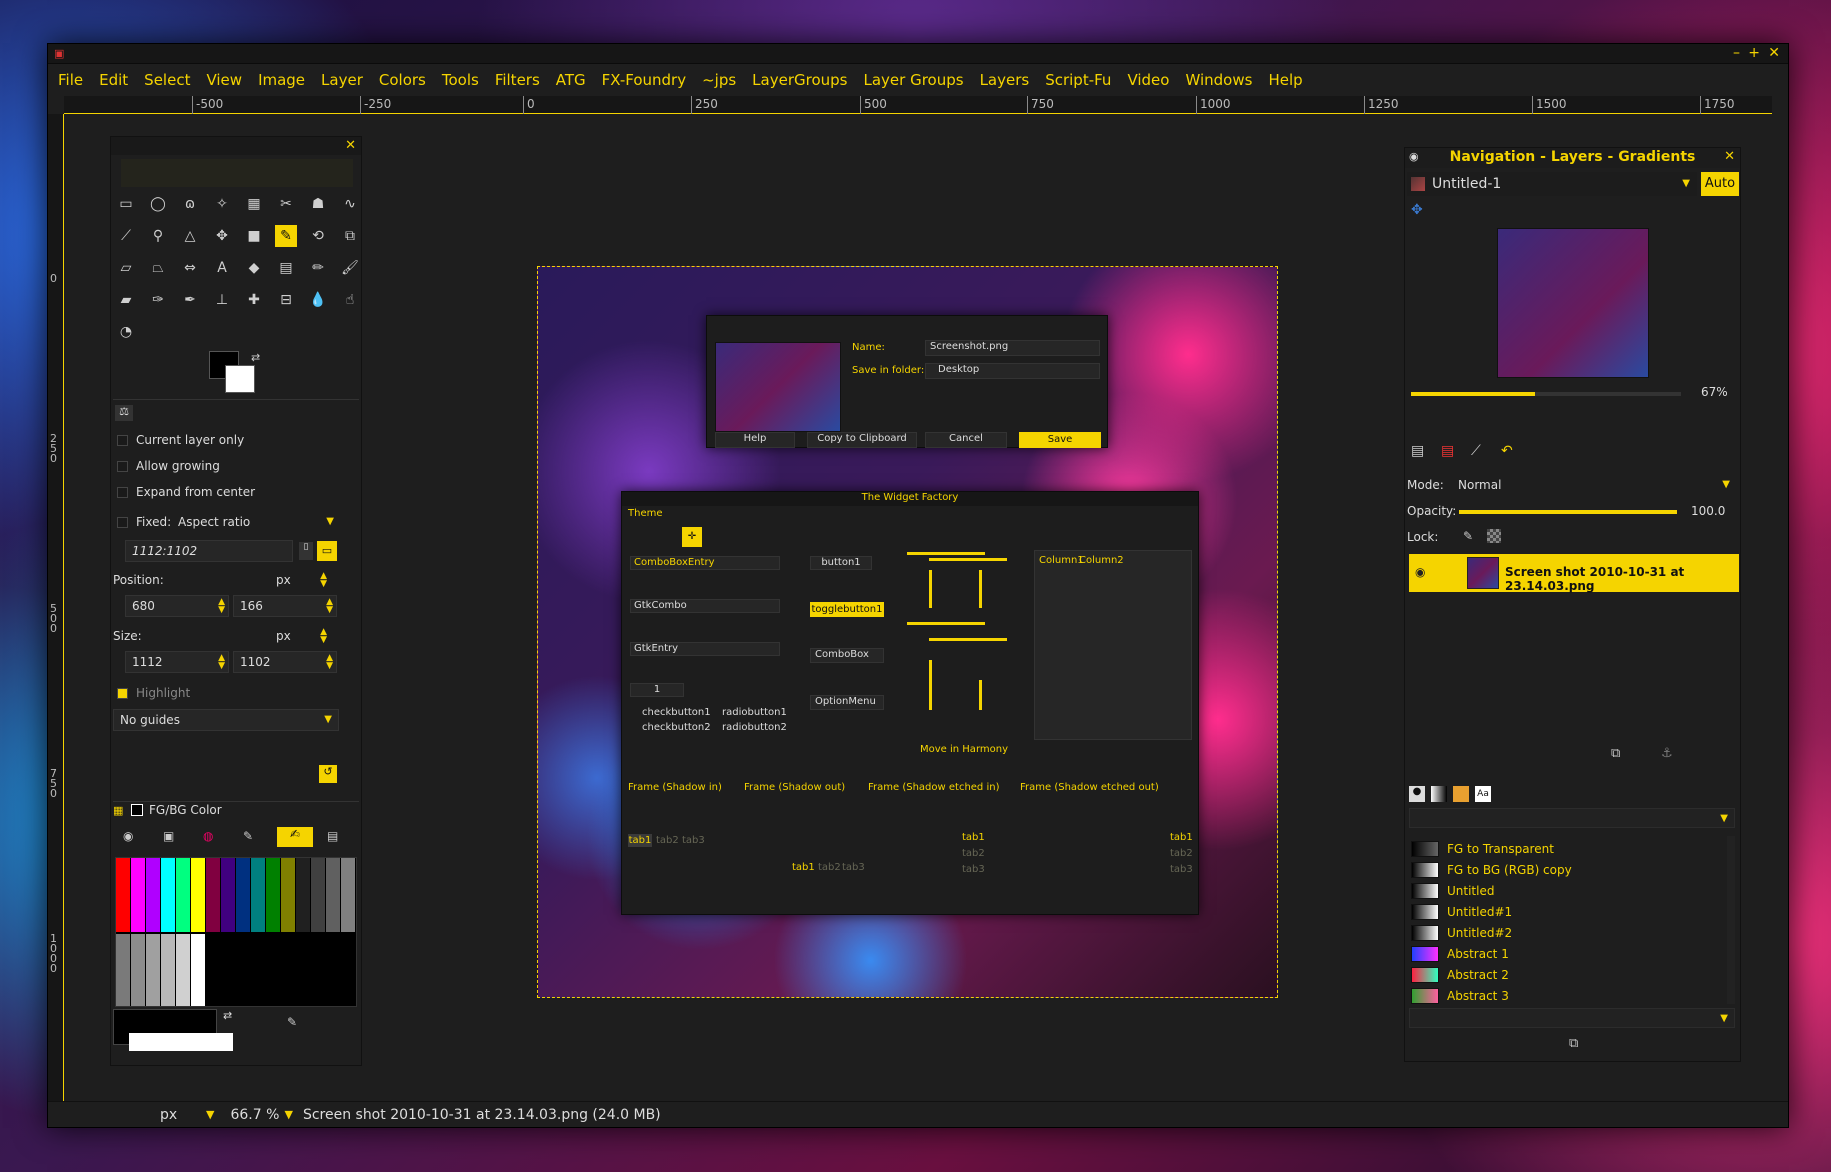 The image size is (1831, 1172). Describe the element at coordinates (222, 236) in the screenshot. I see `move-icon: ✥` at that location.